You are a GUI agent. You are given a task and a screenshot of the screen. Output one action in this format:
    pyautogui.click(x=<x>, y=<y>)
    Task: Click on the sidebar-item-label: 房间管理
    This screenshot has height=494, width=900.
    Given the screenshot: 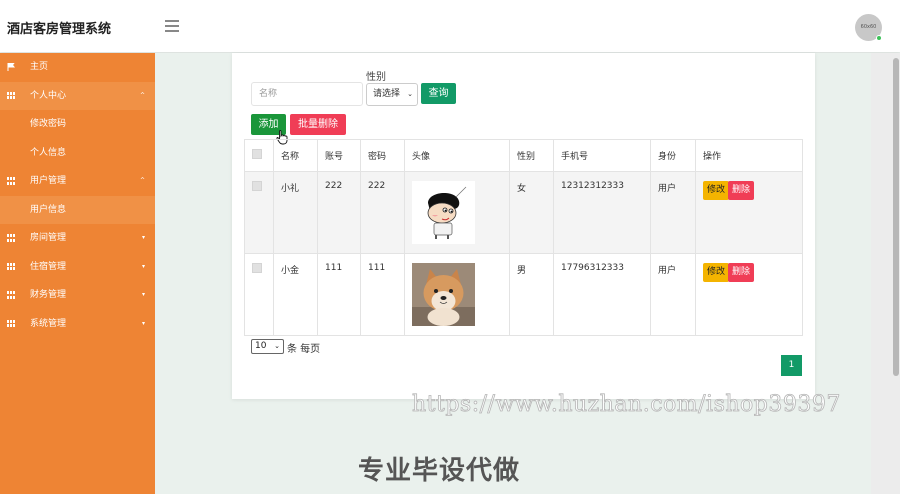 What is the action you would take?
    pyautogui.click(x=48, y=238)
    